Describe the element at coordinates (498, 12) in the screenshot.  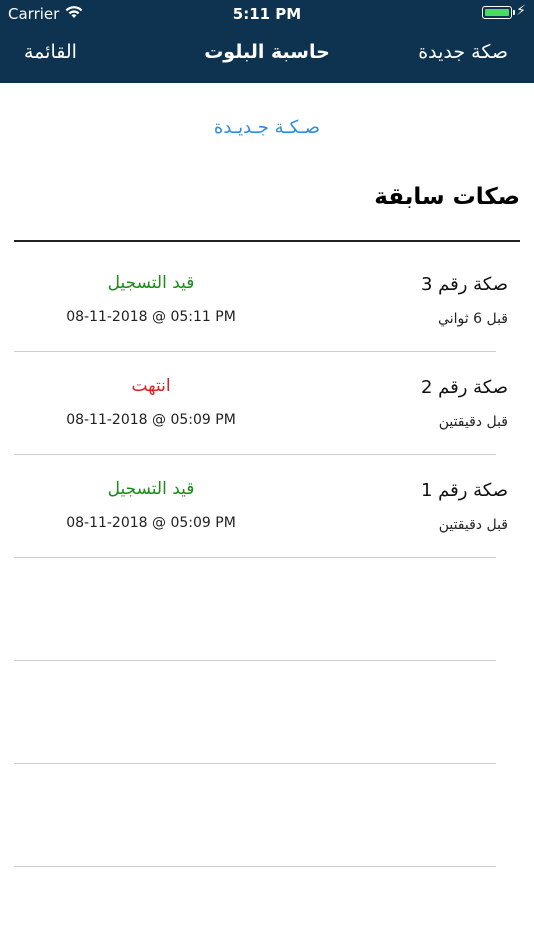
I see `battery-icon` at that location.